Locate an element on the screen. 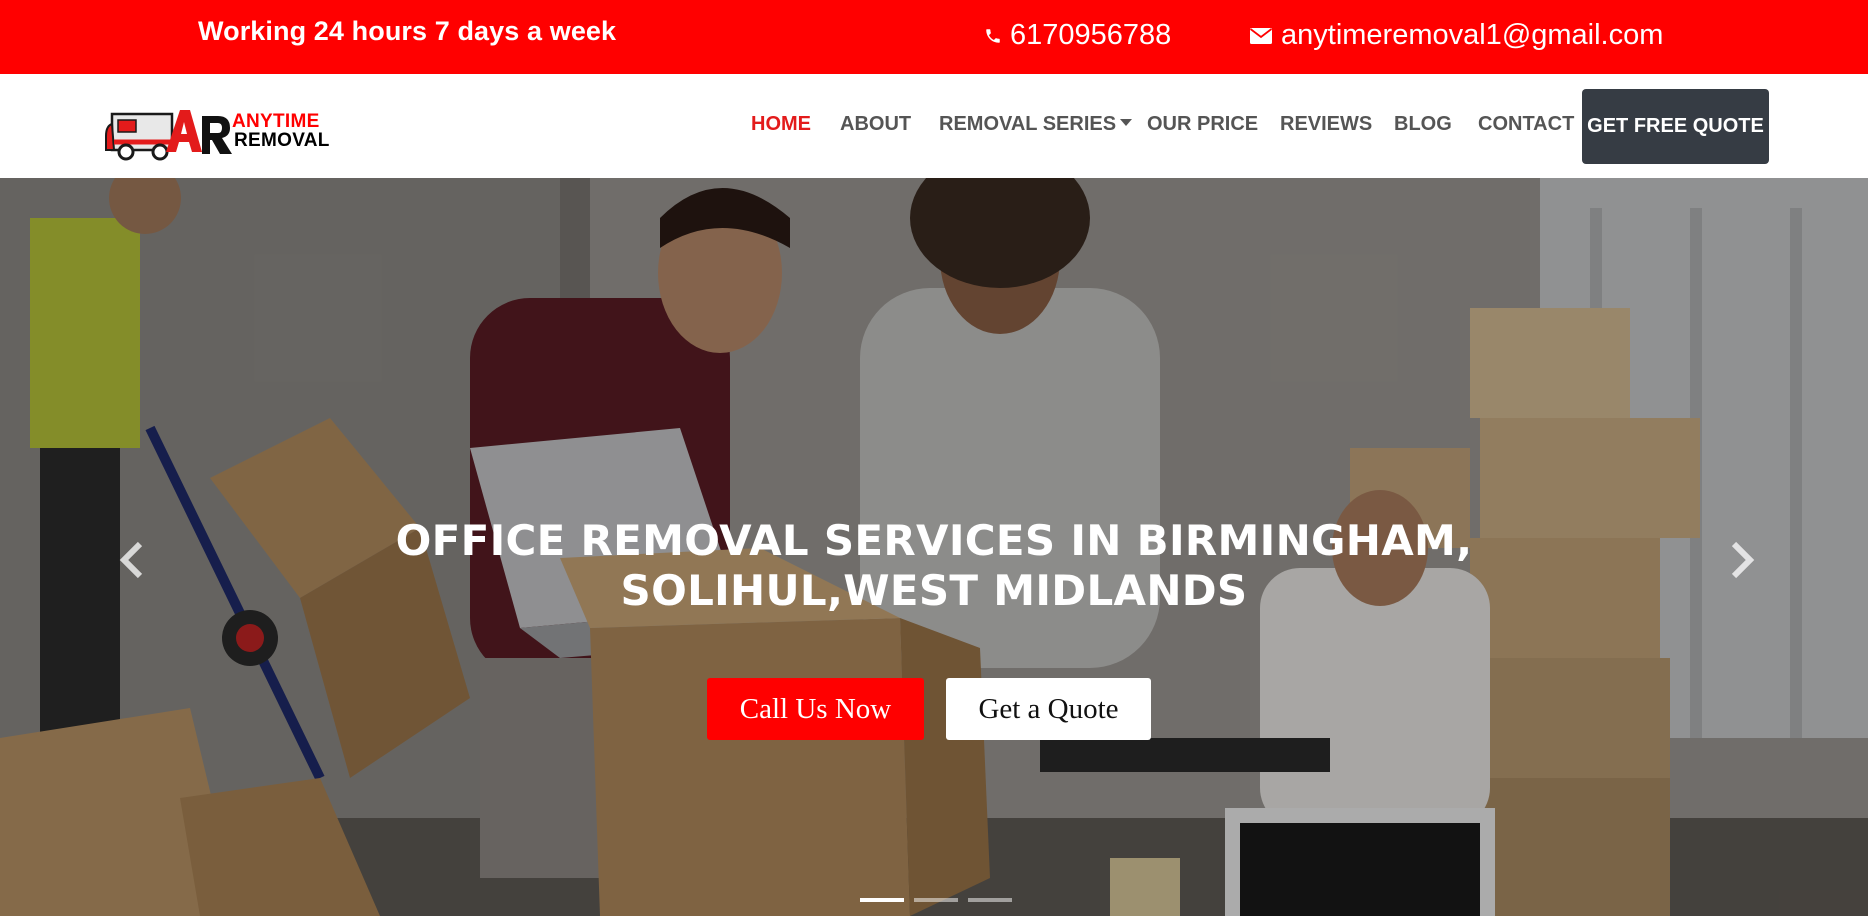 The image size is (1868, 916). working-hours-text: Working 24 hours 7 days a week is located at coordinates (407, 31).